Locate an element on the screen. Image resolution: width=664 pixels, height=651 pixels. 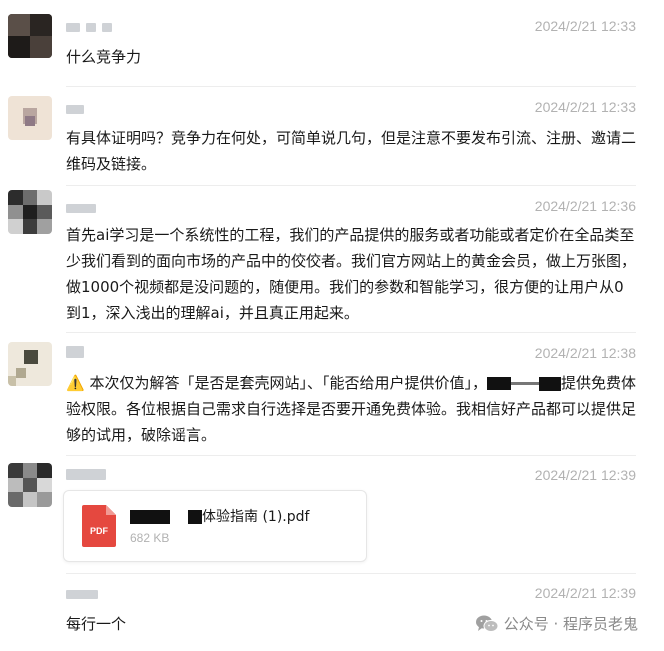
timestamp: 2024/2/21 12:36 is located at coordinates (585, 206).